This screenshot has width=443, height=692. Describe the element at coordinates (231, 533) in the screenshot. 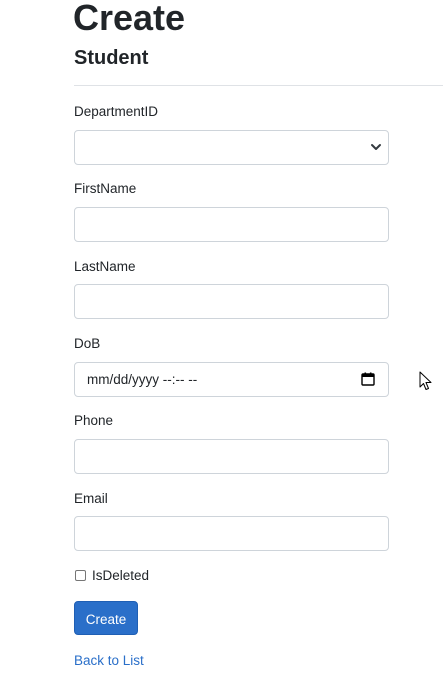

I see `email-input` at that location.